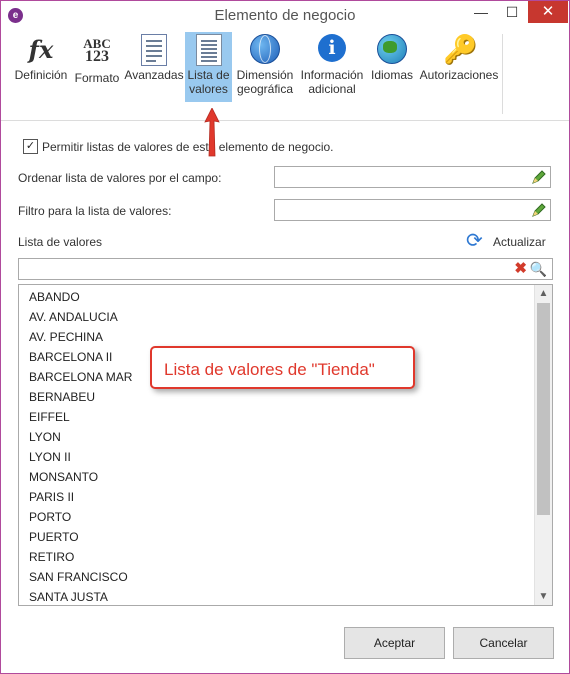  I want to click on accept-button: Aceptar, so click(394, 643).